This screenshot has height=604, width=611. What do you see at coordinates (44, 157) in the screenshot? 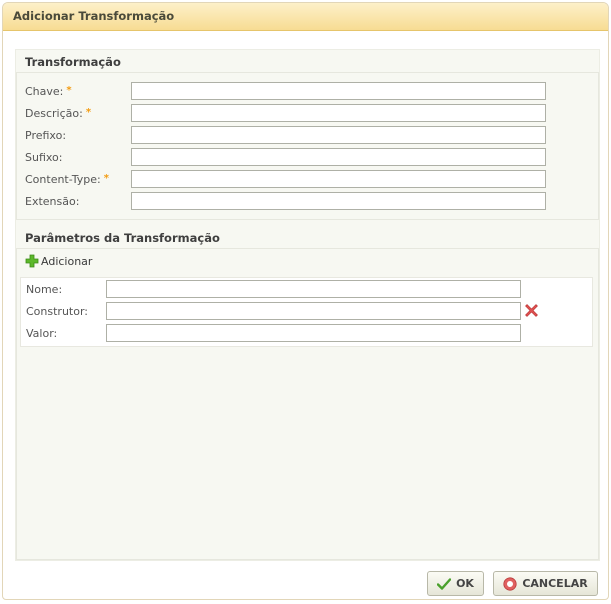
I see `sufixo-label: Sufixo:` at bounding box center [44, 157].